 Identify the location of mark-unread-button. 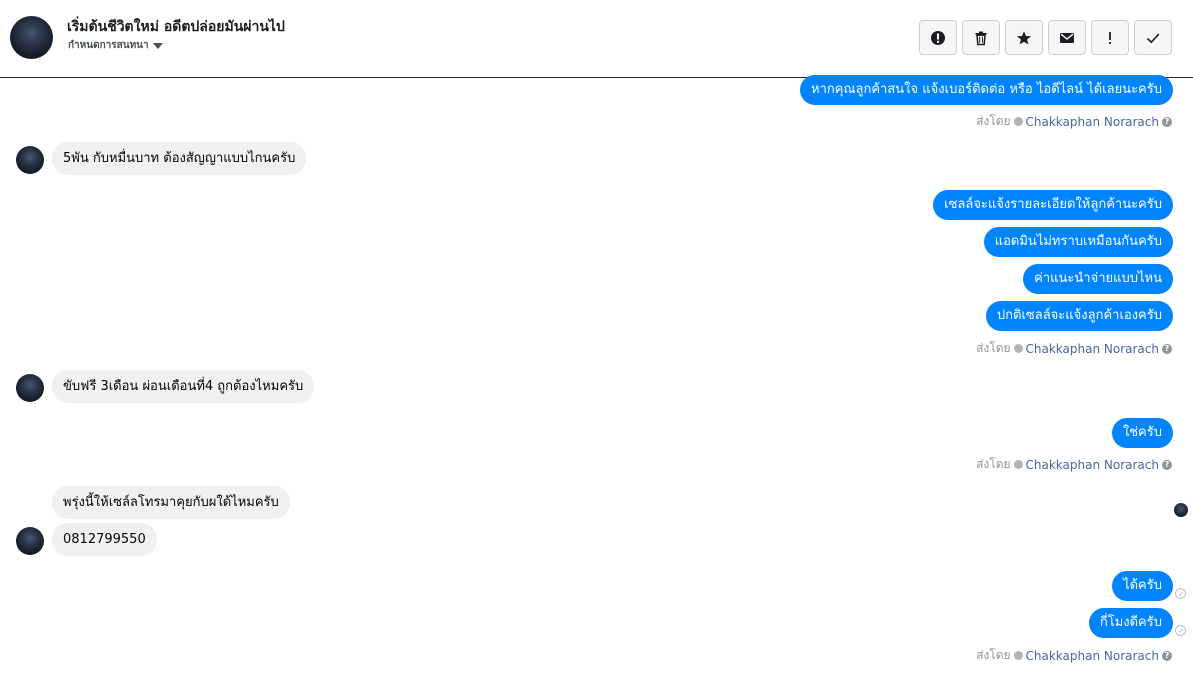
(1067, 37).